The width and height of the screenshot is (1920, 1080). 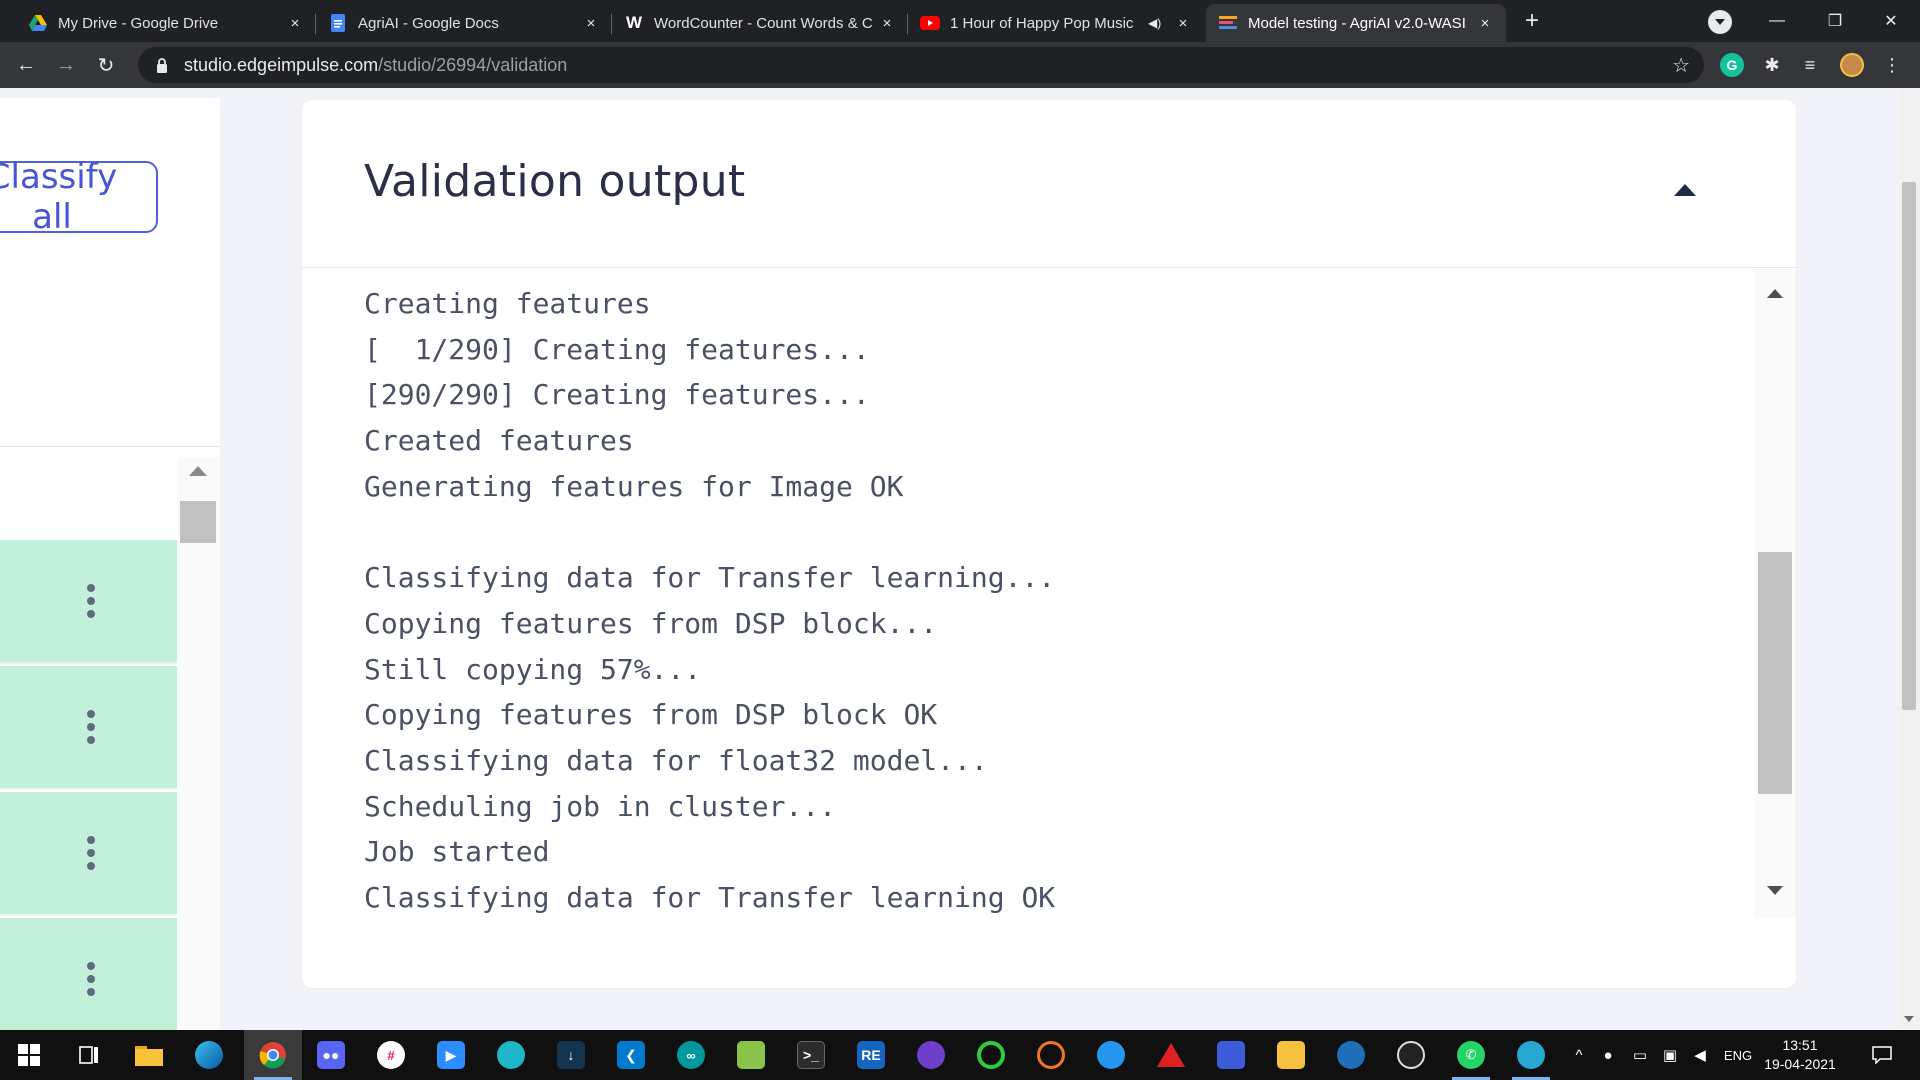 I want to click on new-tab-button: +, so click(x=1532, y=22).